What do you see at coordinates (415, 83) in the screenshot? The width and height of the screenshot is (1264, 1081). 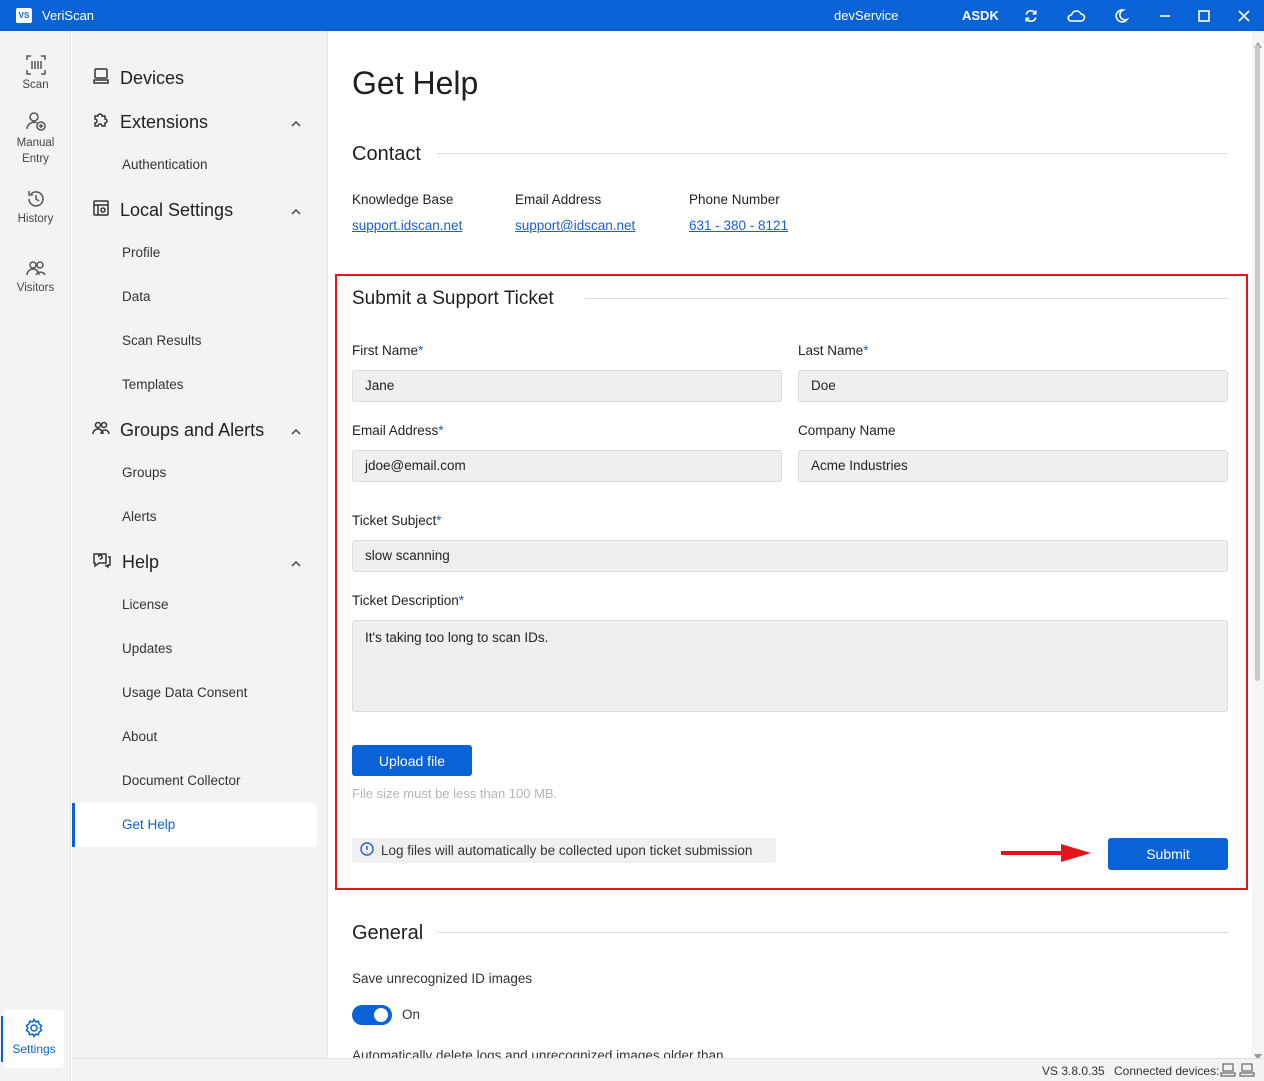 I see `page-title: Get Help` at bounding box center [415, 83].